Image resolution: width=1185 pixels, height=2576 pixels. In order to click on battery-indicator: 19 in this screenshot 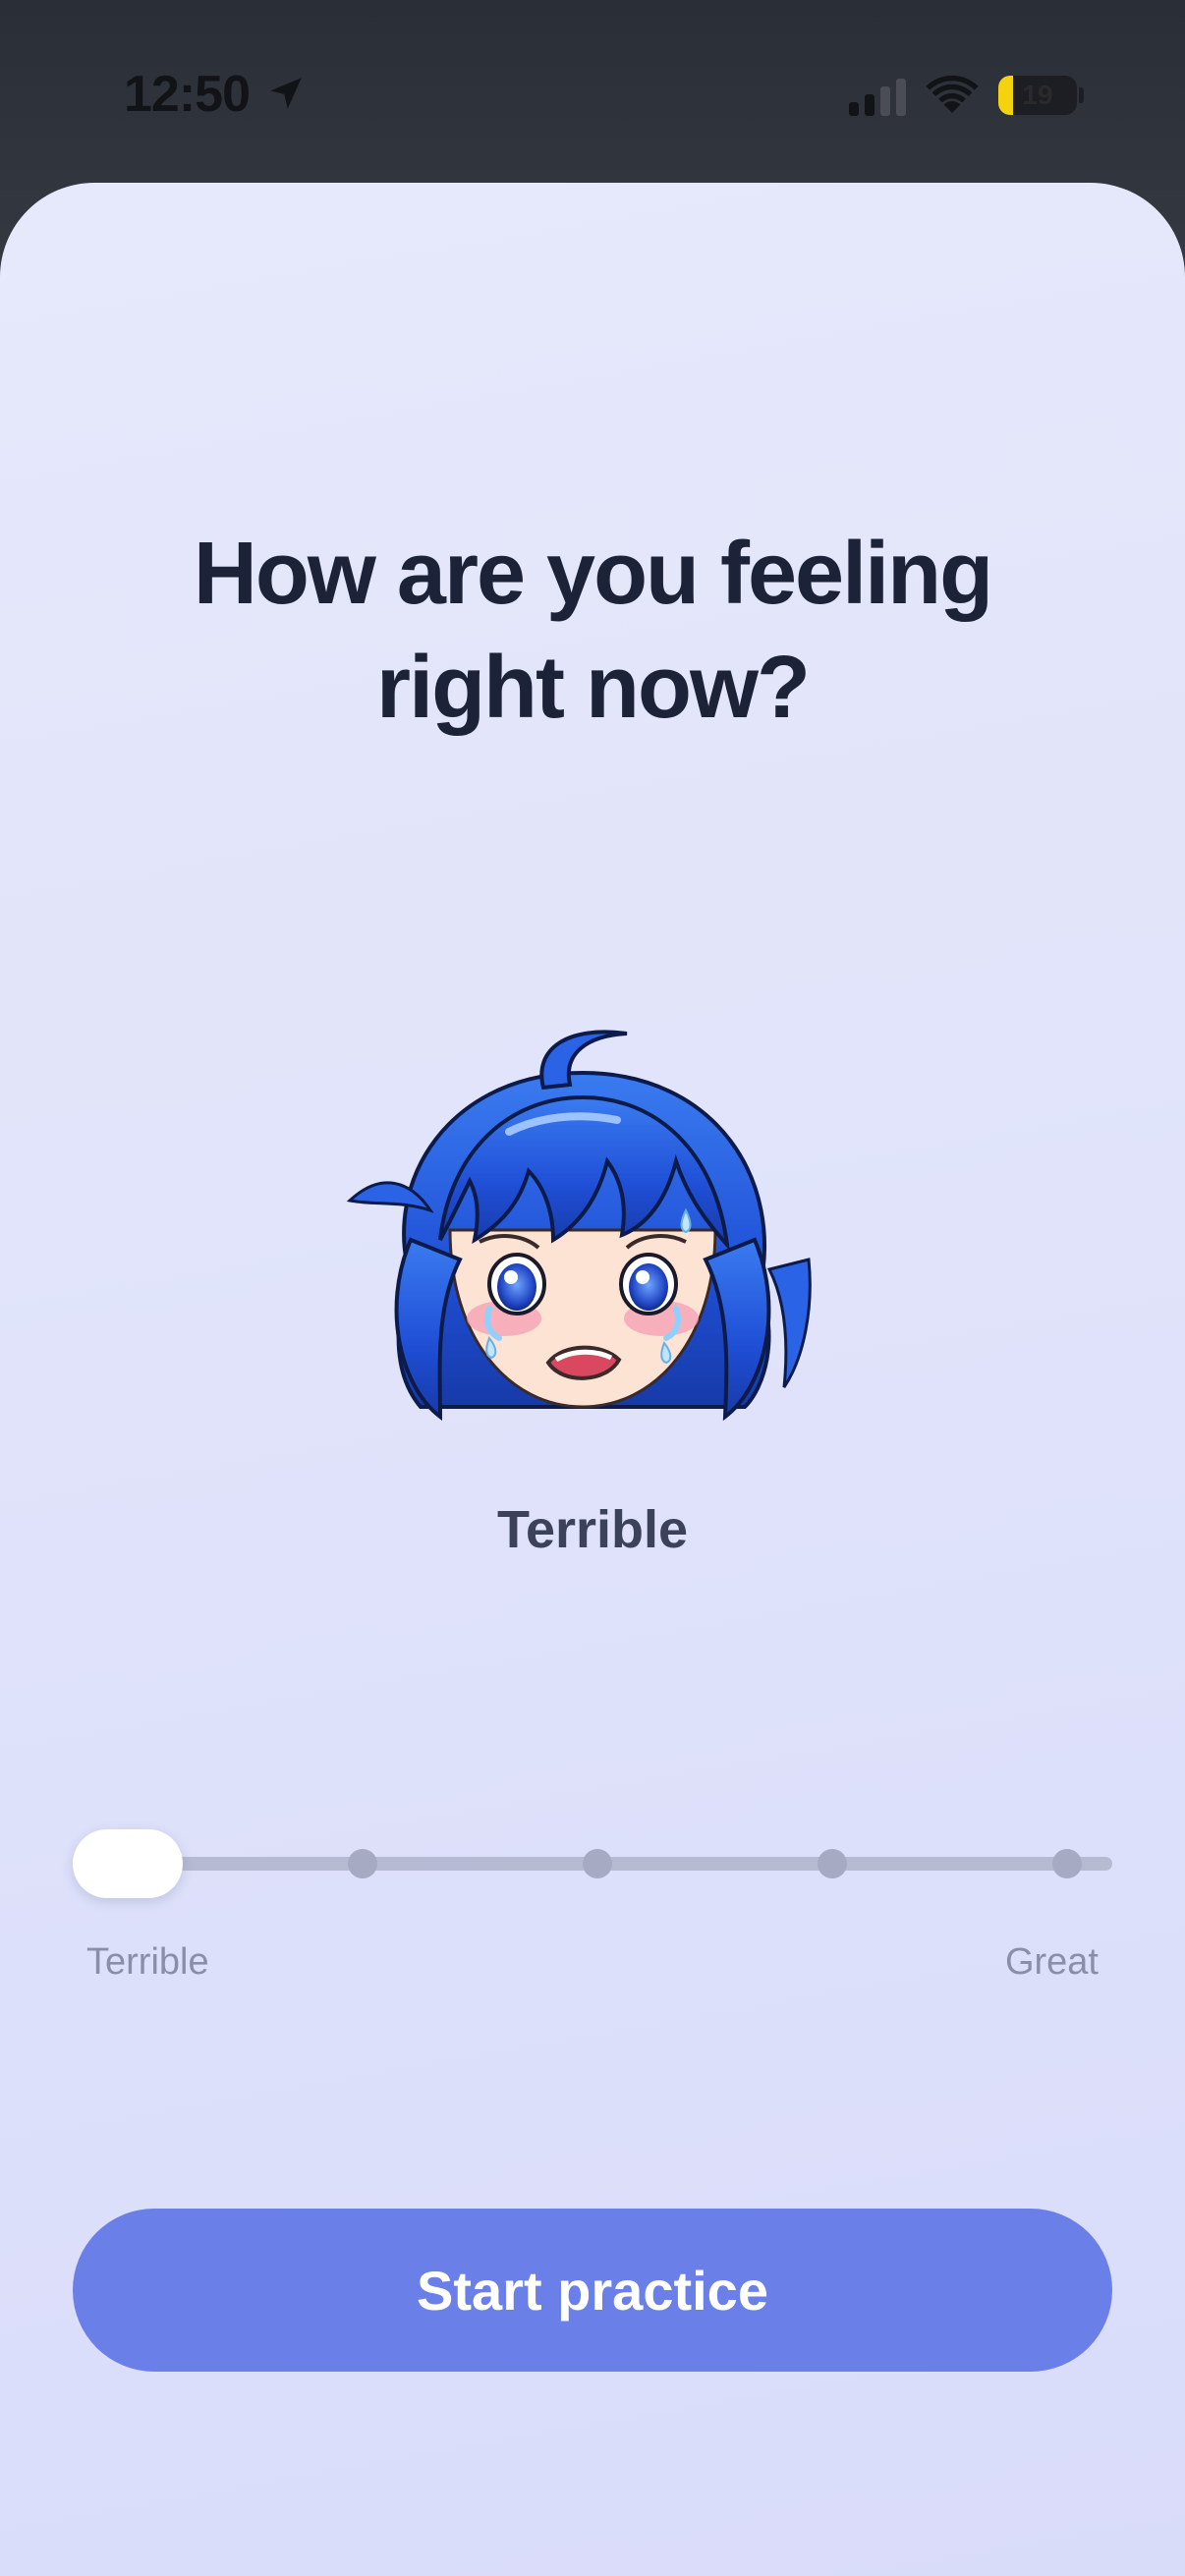, I will do `click(1038, 95)`.